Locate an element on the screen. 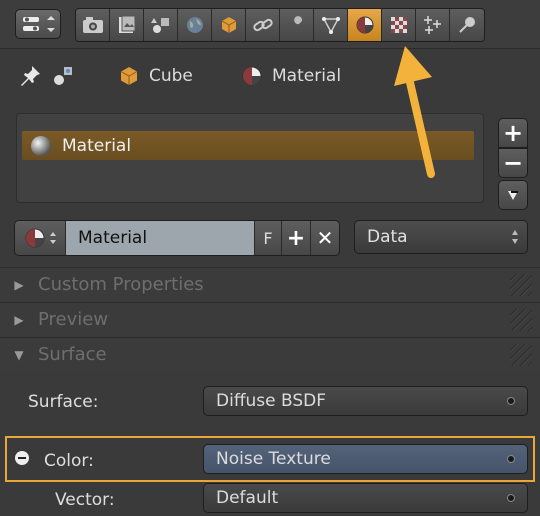  pin-and-scene is located at coordinates (47, 76).